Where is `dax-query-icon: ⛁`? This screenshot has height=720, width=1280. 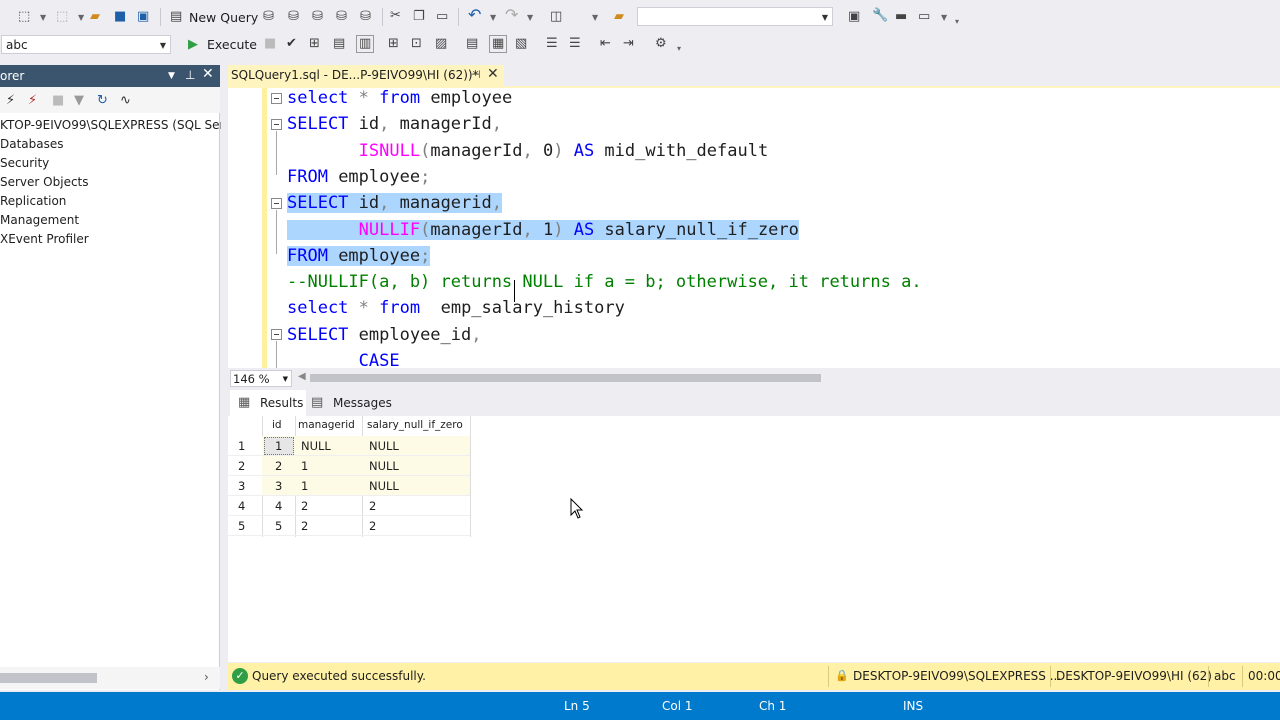 dax-query-icon: ⛁ is located at coordinates (365, 17).